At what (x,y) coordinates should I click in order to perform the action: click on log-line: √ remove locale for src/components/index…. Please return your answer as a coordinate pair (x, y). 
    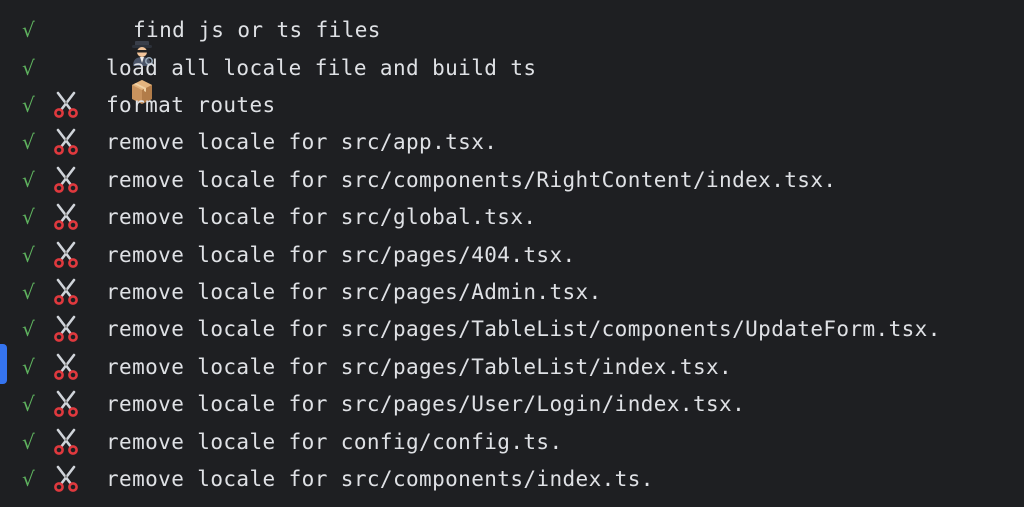
    Looking at the image, I should click on (512, 478).